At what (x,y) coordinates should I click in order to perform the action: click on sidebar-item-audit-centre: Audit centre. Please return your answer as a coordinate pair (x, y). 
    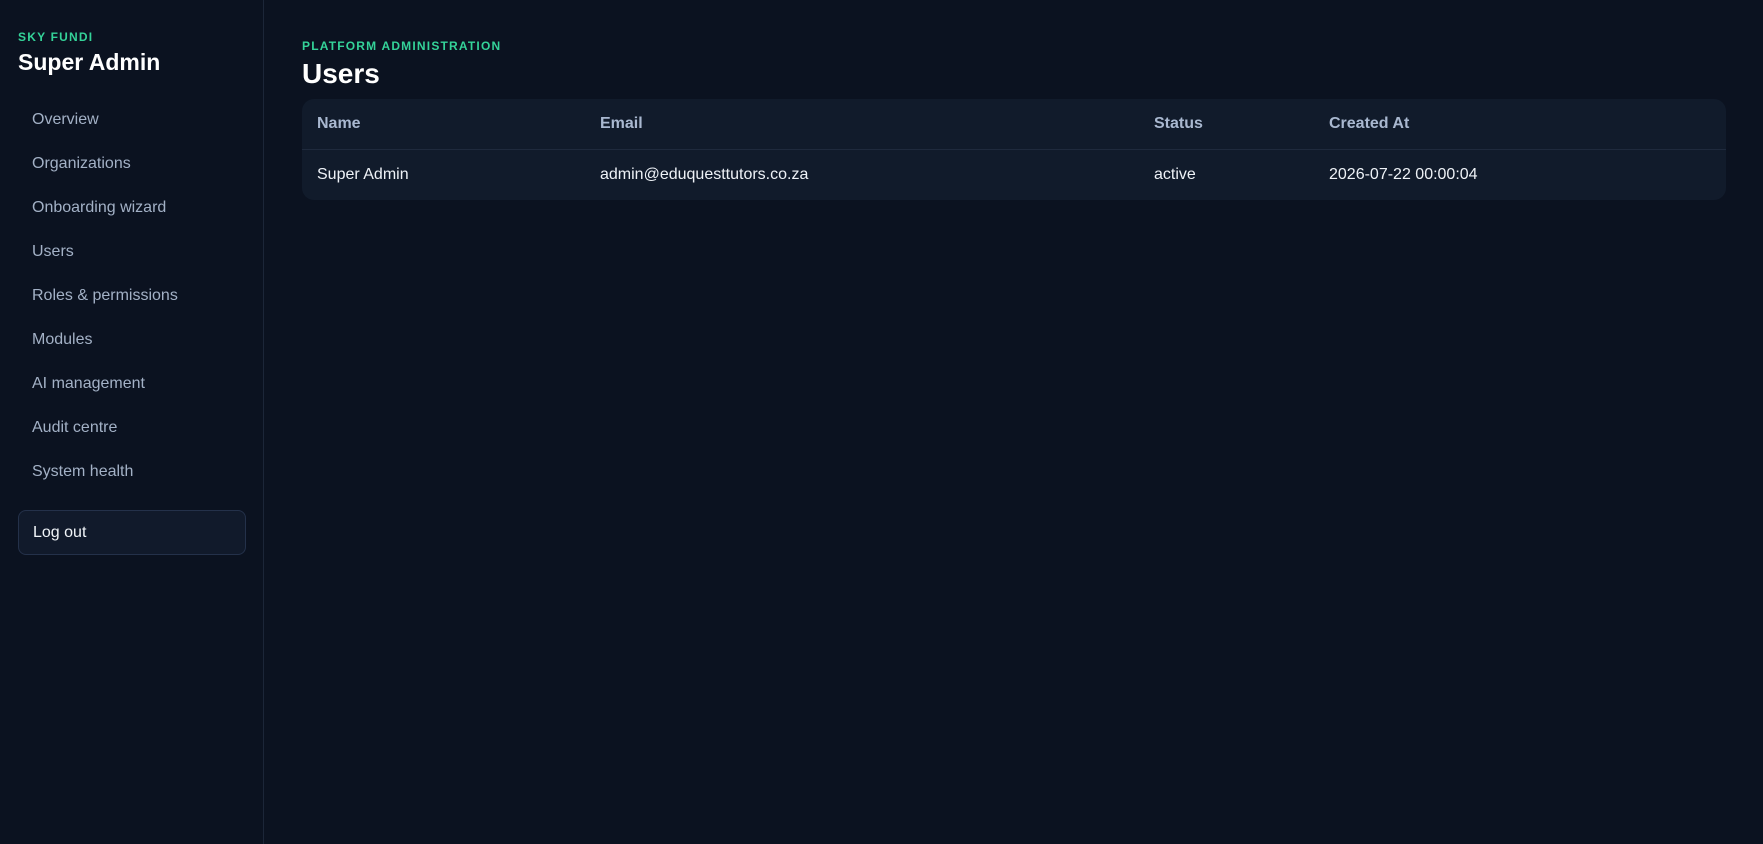
    Looking at the image, I should click on (131, 428).